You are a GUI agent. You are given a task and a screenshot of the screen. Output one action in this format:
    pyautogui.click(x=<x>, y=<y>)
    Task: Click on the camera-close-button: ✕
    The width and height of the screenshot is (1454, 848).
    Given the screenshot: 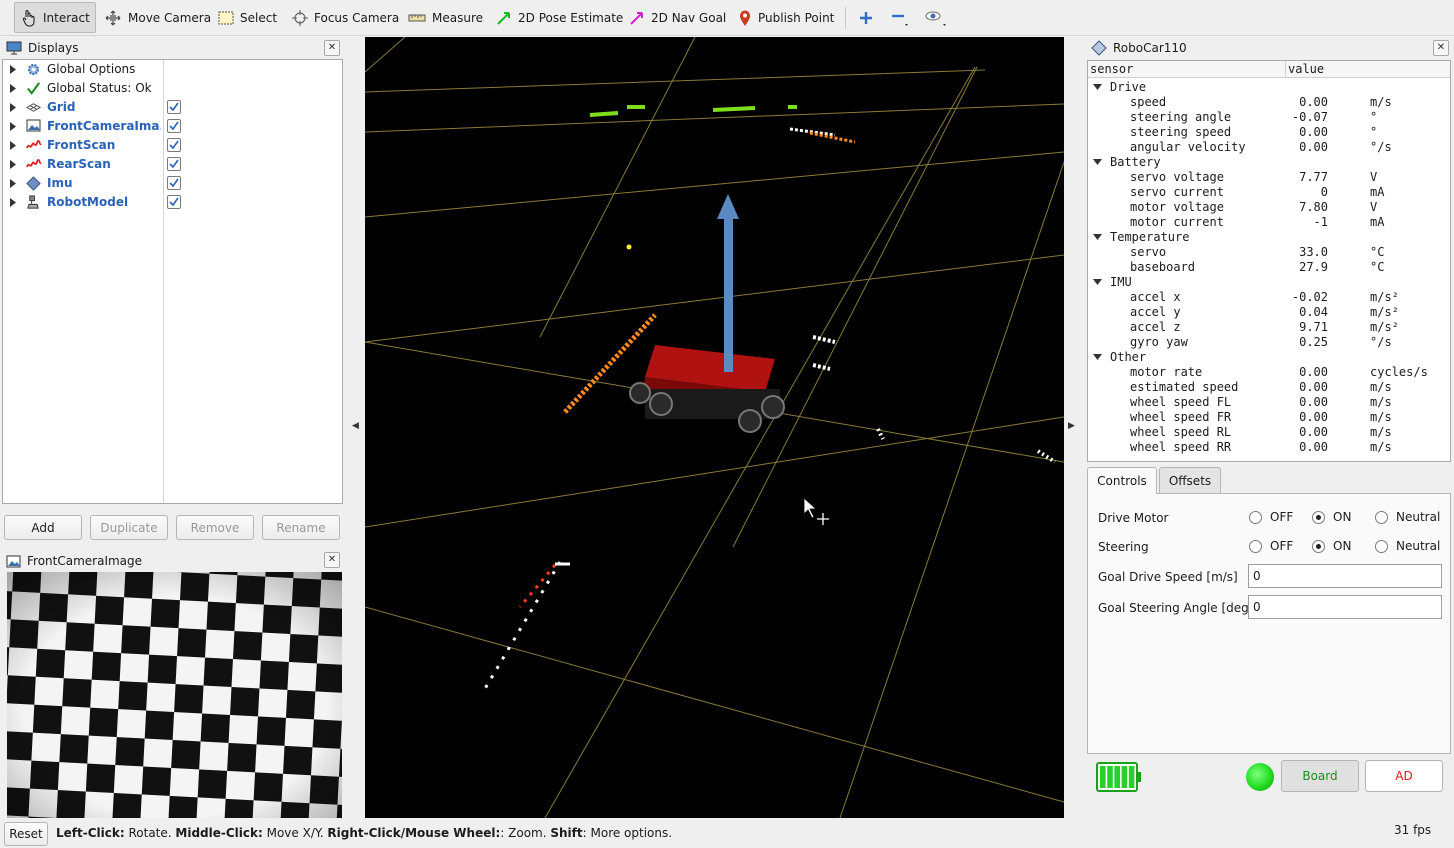 What is the action you would take?
    pyautogui.click(x=332, y=560)
    